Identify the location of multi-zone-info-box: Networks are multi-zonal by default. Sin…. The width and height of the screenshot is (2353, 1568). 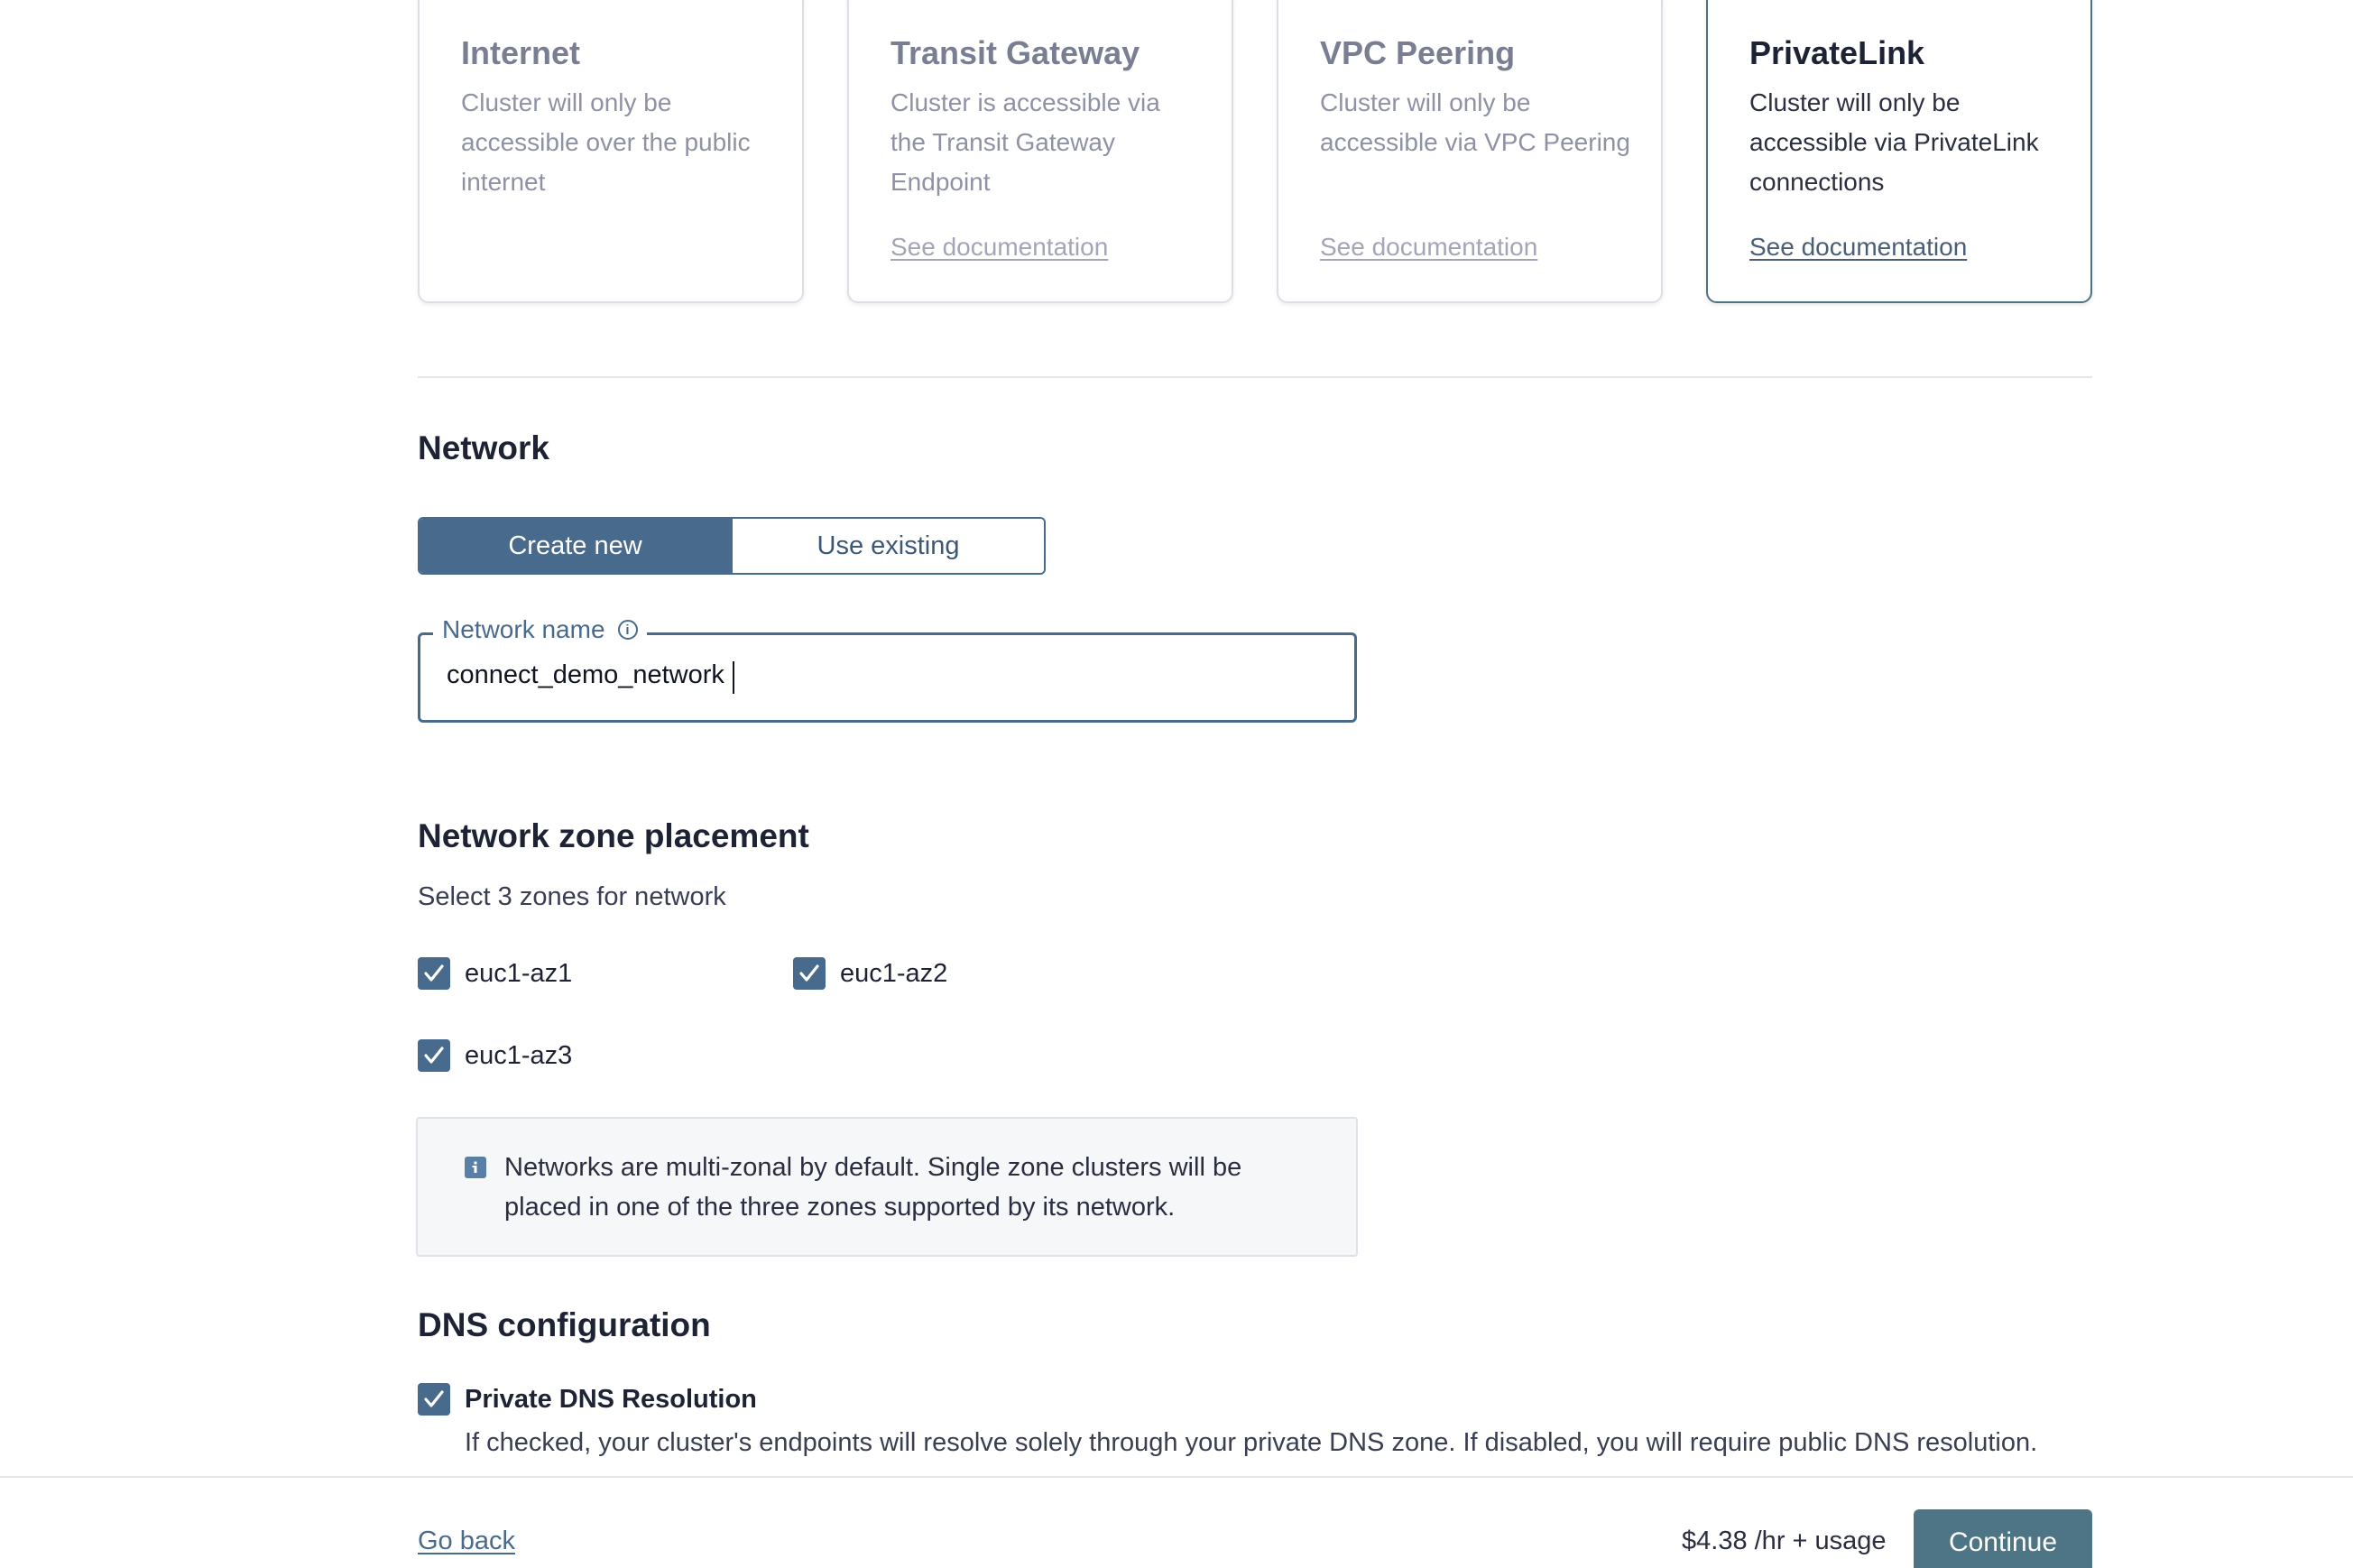
(887, 1187).